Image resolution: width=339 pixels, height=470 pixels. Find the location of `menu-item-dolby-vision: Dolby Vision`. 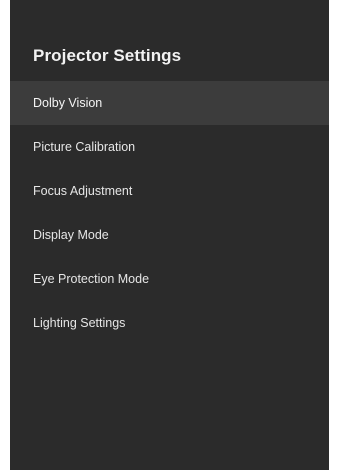

menu-item-dolby-vision: Dolby Vision is located at coordinates (169, 103).